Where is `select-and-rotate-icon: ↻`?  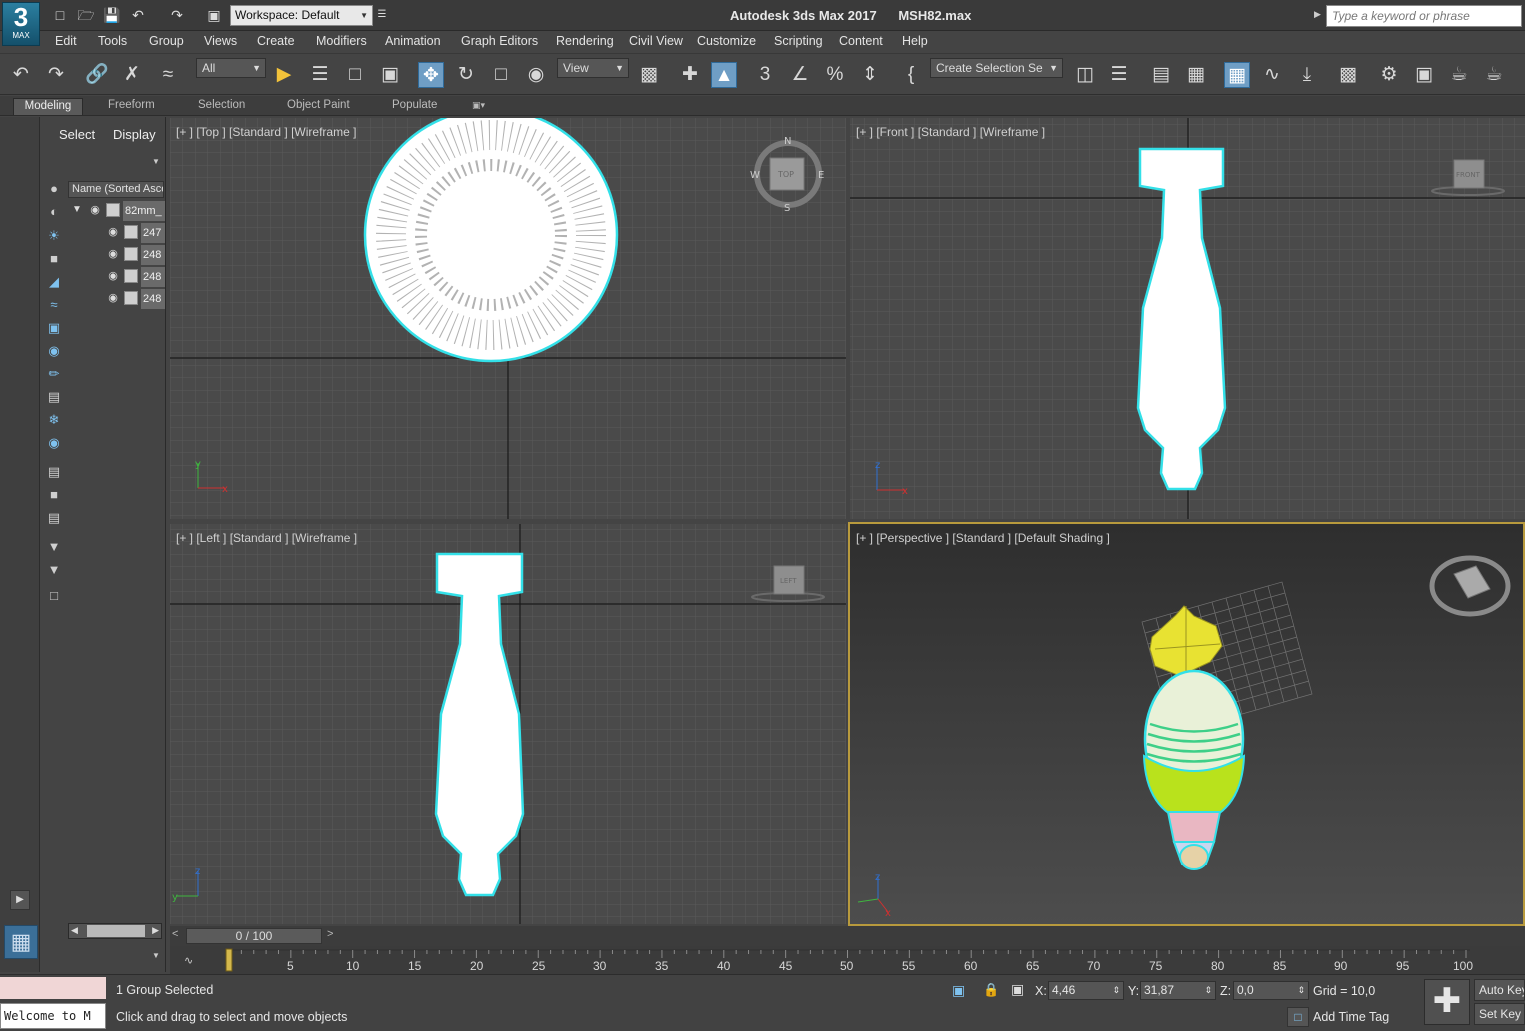 select-and-rotate-icon: ↻ is located at coordinates (466, 75).